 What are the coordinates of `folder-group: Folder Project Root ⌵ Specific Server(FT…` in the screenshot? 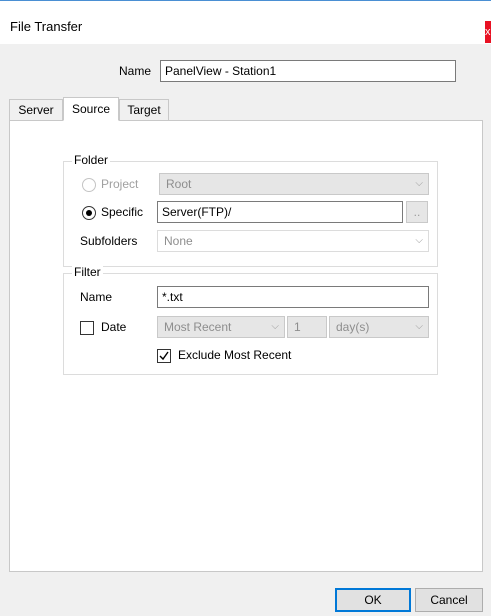 It's located at (250, 210).